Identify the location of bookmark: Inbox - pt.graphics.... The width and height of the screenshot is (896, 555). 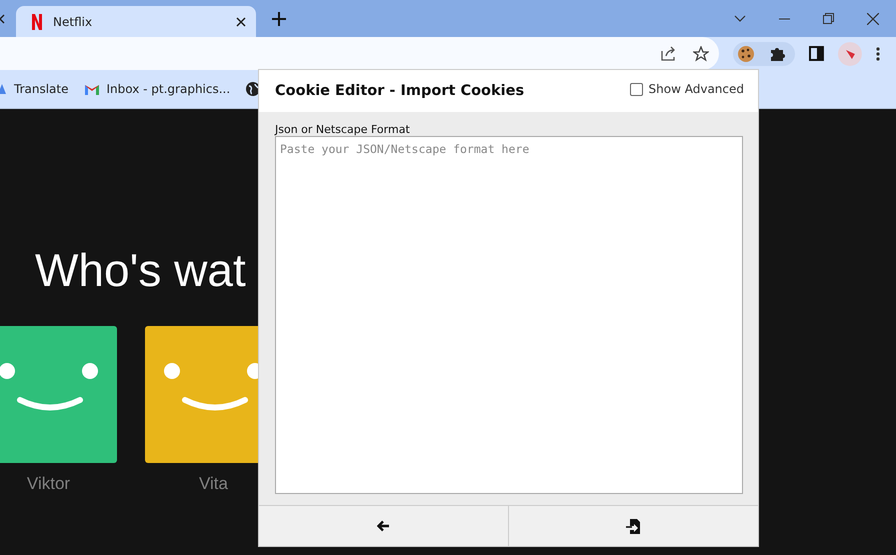
(157, 89).